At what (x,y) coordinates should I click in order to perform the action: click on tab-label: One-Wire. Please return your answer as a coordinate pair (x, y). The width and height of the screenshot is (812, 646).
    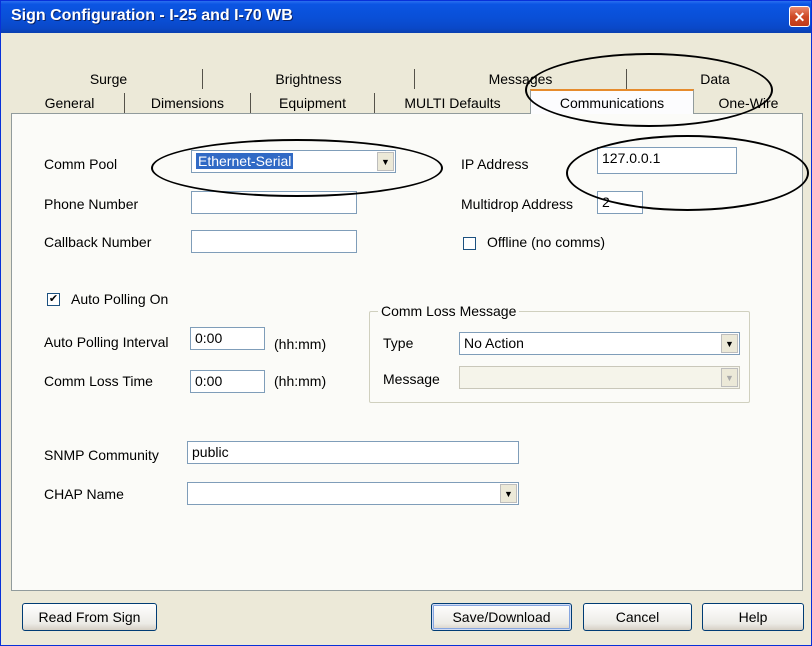
    Looking at the image, I should click on (748, 103).